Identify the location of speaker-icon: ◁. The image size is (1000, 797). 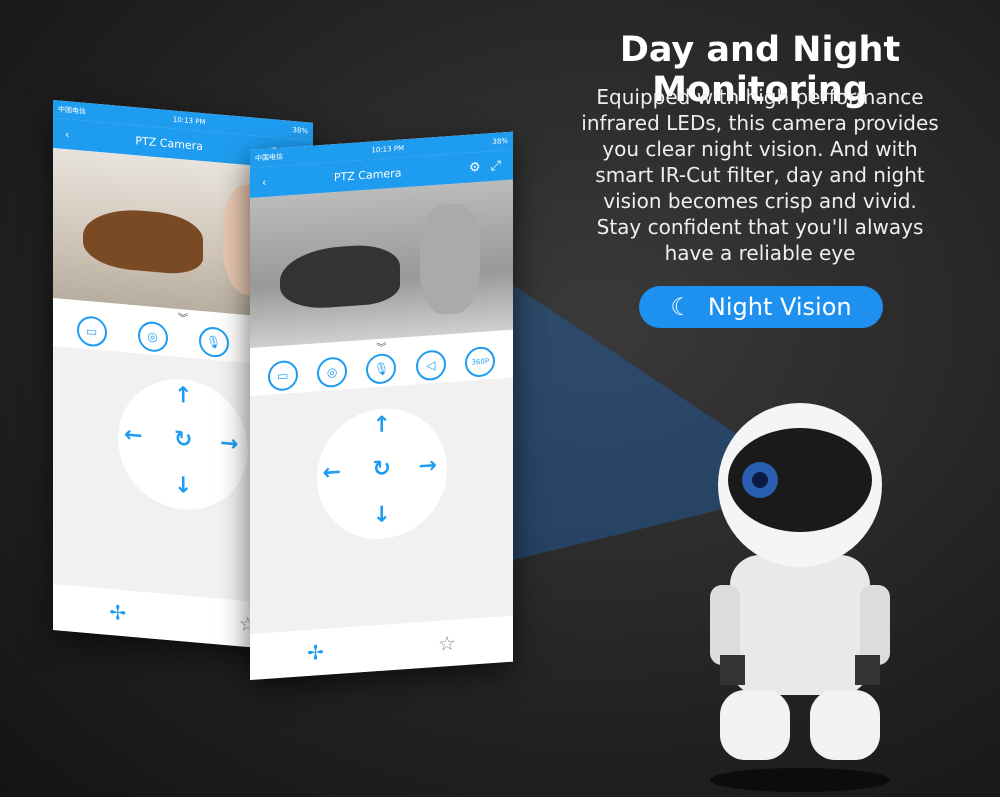
(430, 365).